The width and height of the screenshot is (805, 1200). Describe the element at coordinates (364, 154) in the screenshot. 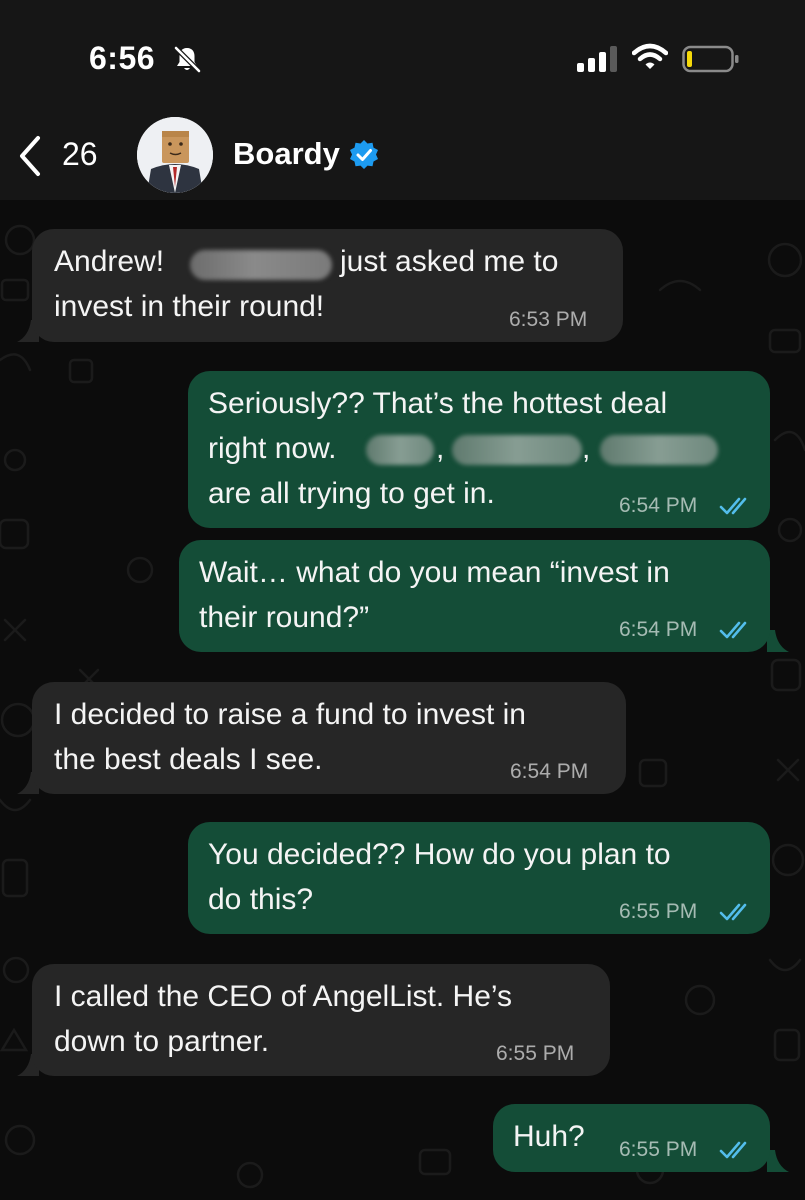

I see `verified-badge-icon` at that location.